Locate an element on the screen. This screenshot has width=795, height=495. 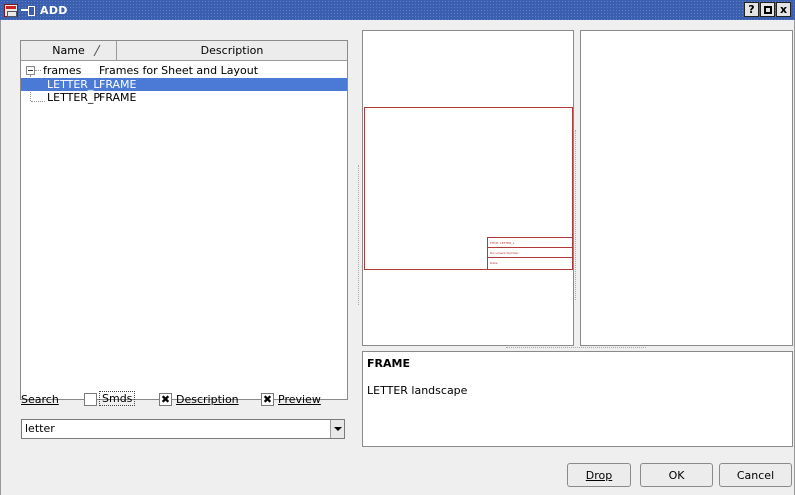
column-name-label: Name is located at coordinates (68, 50).